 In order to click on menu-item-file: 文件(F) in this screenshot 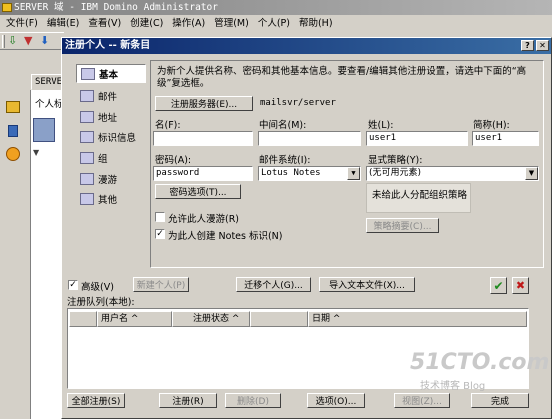, I will do `click(22, 23)`.